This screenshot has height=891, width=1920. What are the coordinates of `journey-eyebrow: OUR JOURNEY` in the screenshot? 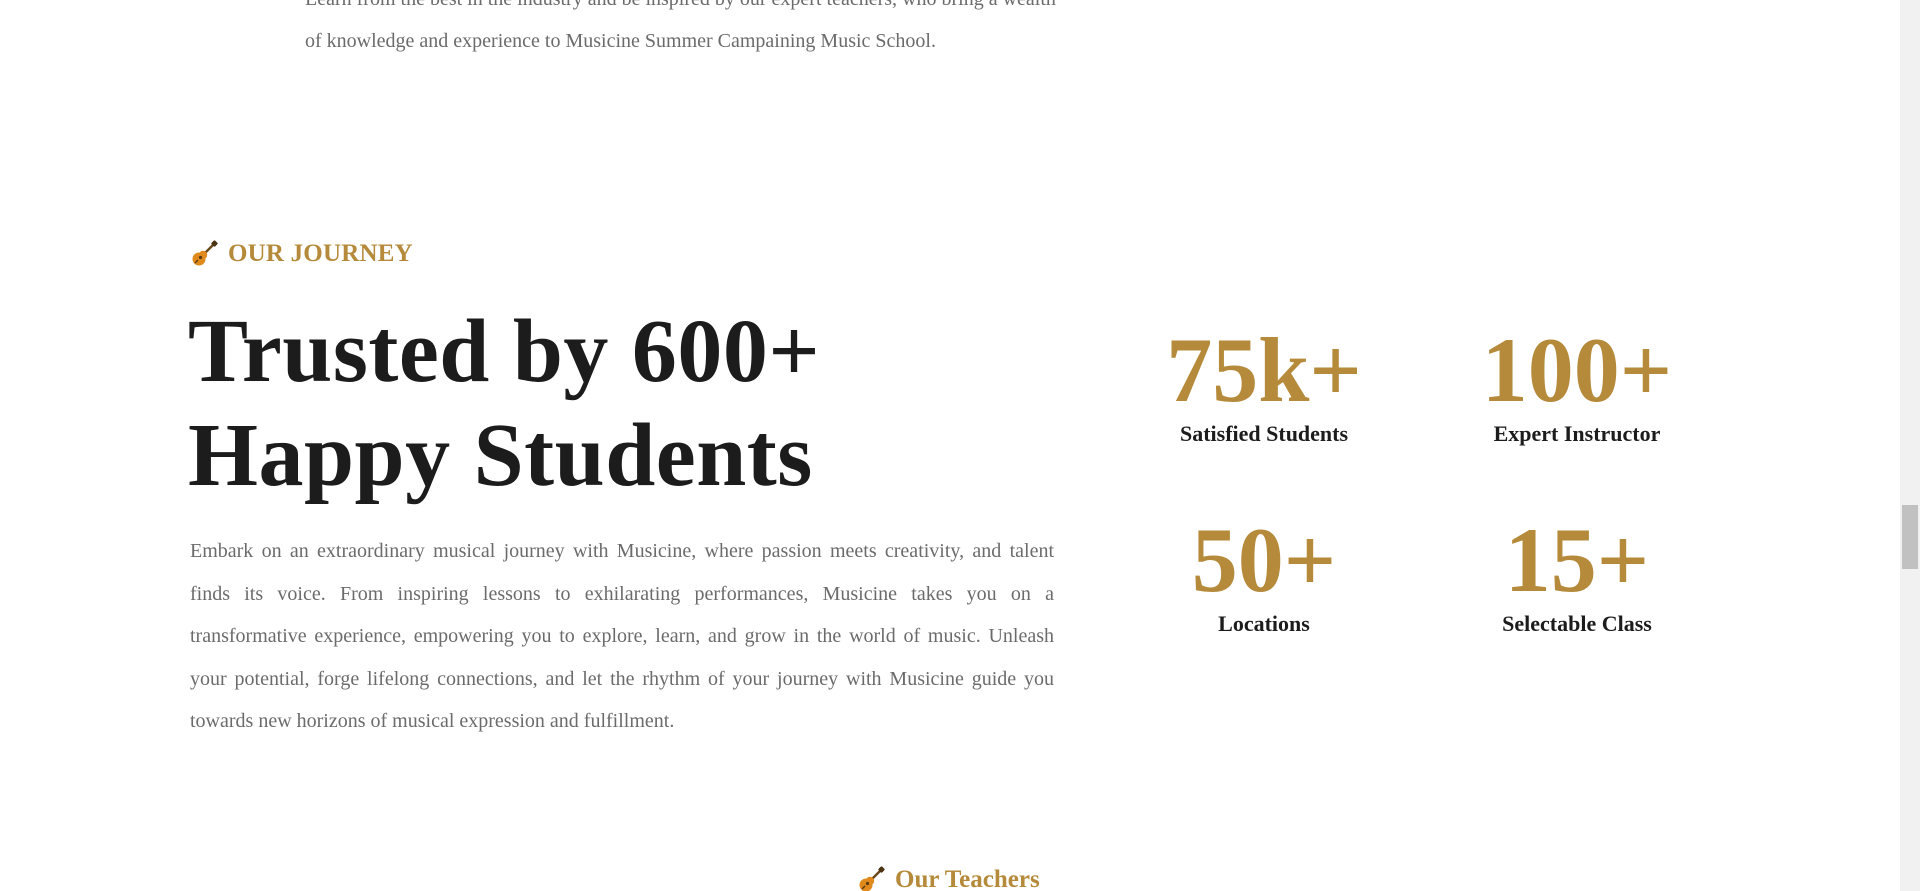 It's located at (301, 254).